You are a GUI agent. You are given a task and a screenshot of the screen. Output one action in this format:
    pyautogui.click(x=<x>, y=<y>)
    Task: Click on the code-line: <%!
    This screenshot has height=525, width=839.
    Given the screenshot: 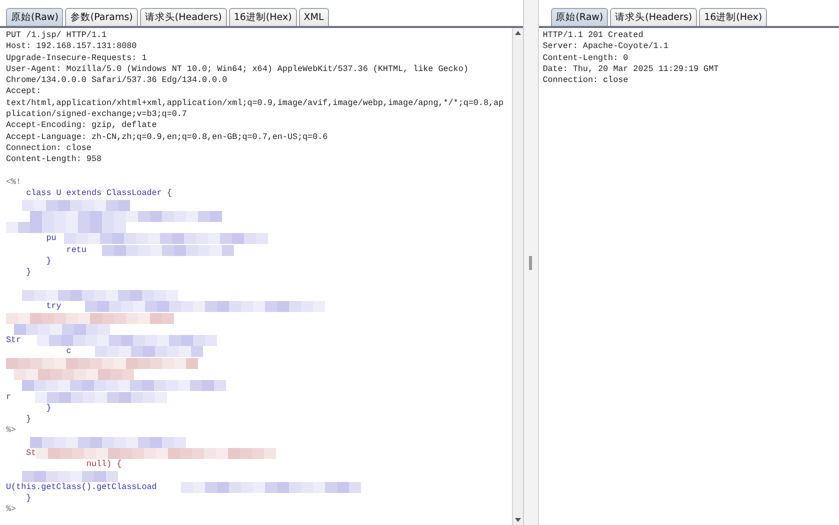 What is the action you would take?
    pyautogui.click(x=14, y=182)
    